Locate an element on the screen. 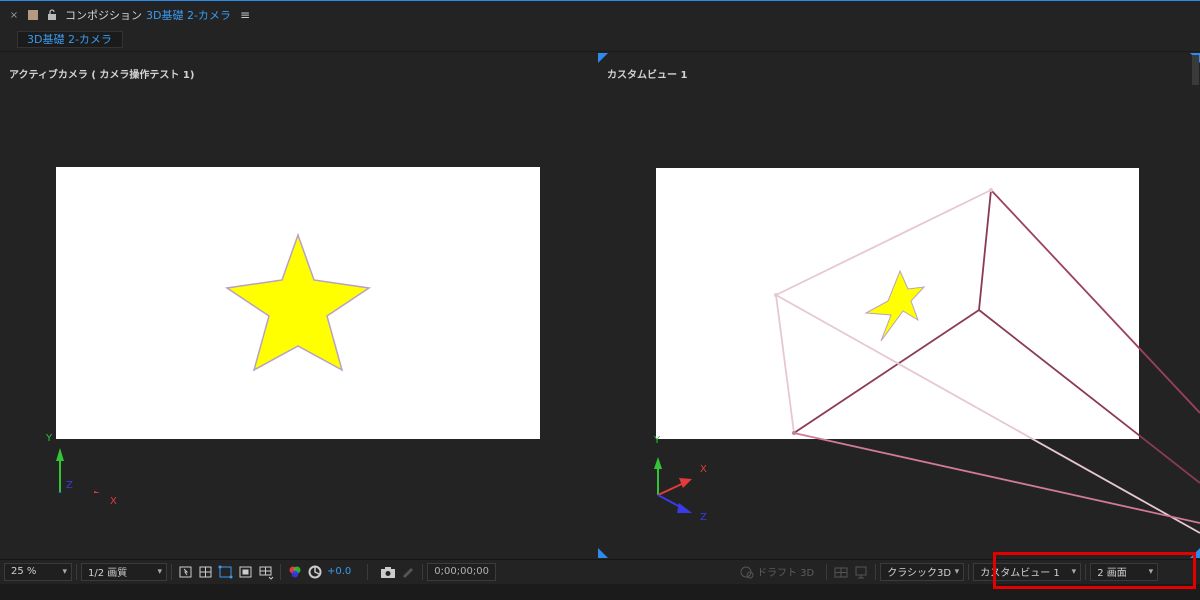 The width and height of the screenshot is (1200, 600). left-viewport-label: アクティブカメラ ( カメラ操作テスト 1) is located at coordinates (102, 75).